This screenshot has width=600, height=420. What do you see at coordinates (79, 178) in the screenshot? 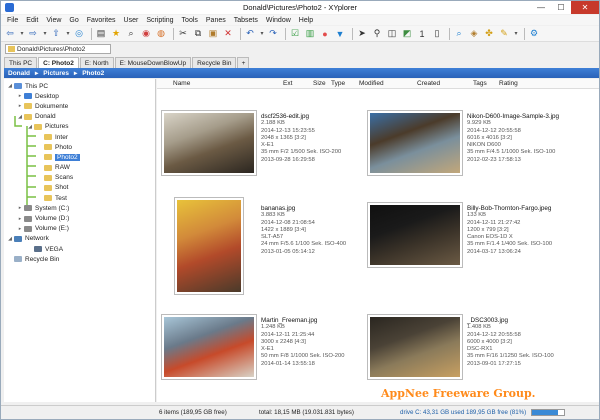
I see `tree-node: Scans` at bounding box center [79, 178].